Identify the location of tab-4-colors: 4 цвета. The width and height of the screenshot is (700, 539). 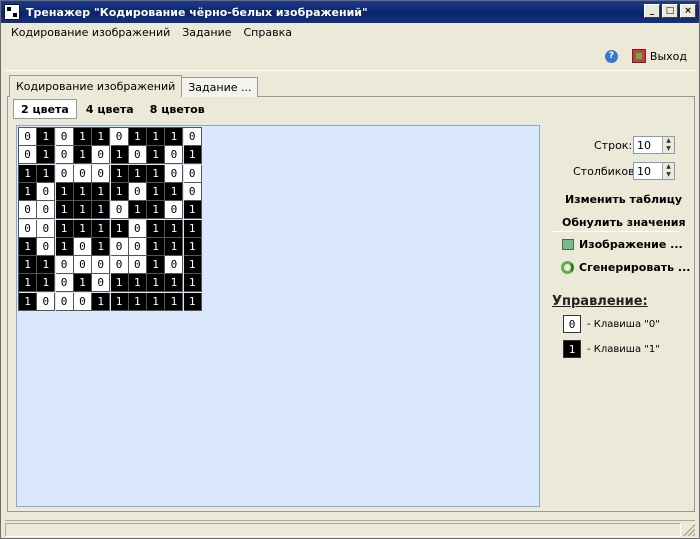
(110, 109).